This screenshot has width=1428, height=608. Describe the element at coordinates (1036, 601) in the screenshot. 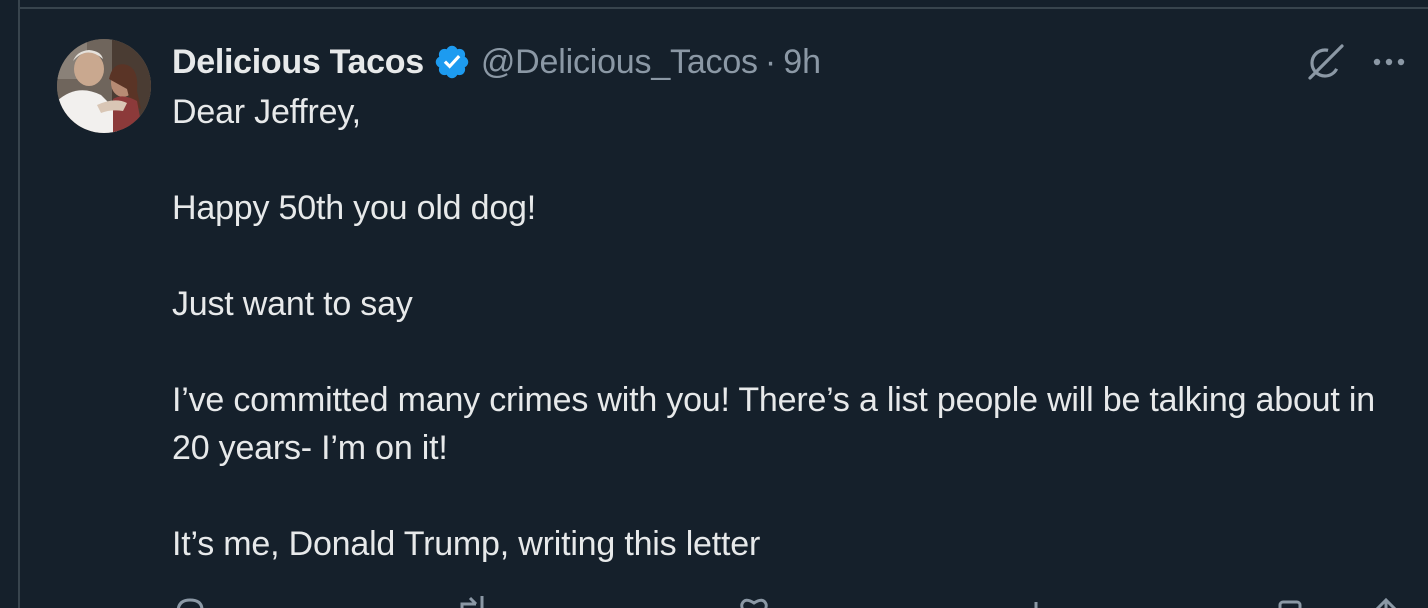

I see `views-icon` at that location.